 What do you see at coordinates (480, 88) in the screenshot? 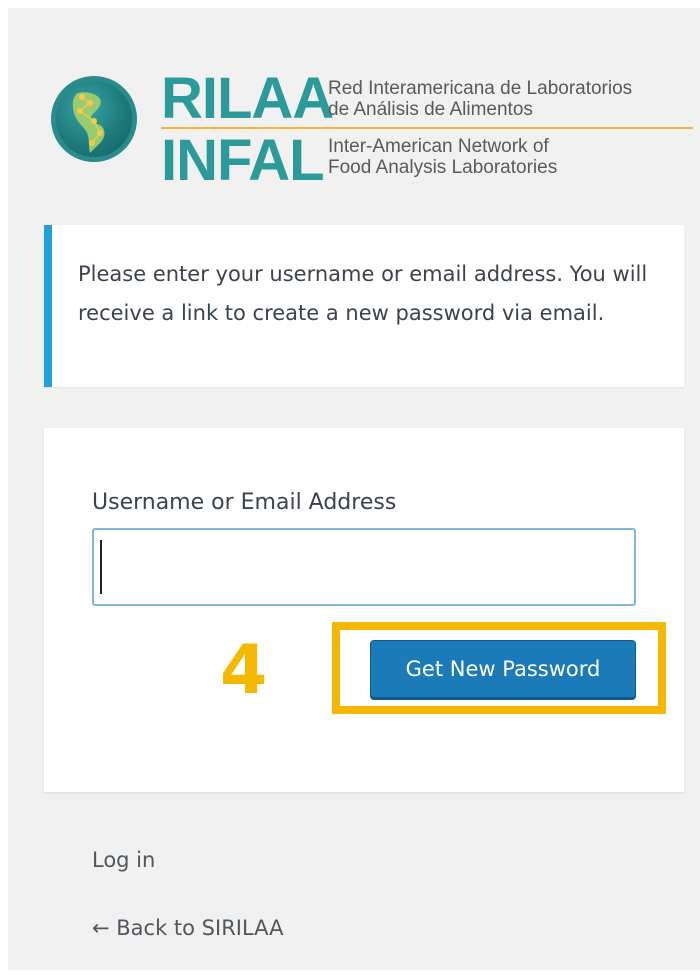
I see `logo-name-spanish-line1: Red Interamericana de Laboratorios` at bounding box center [480, 88].